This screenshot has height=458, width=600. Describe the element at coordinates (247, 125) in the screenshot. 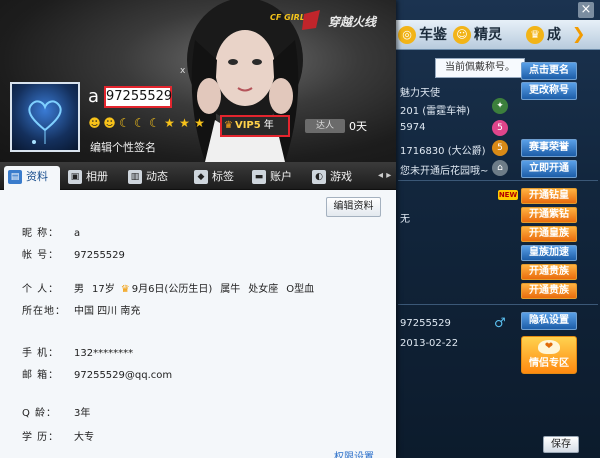

I see `vip-level: VIP5` at that location.